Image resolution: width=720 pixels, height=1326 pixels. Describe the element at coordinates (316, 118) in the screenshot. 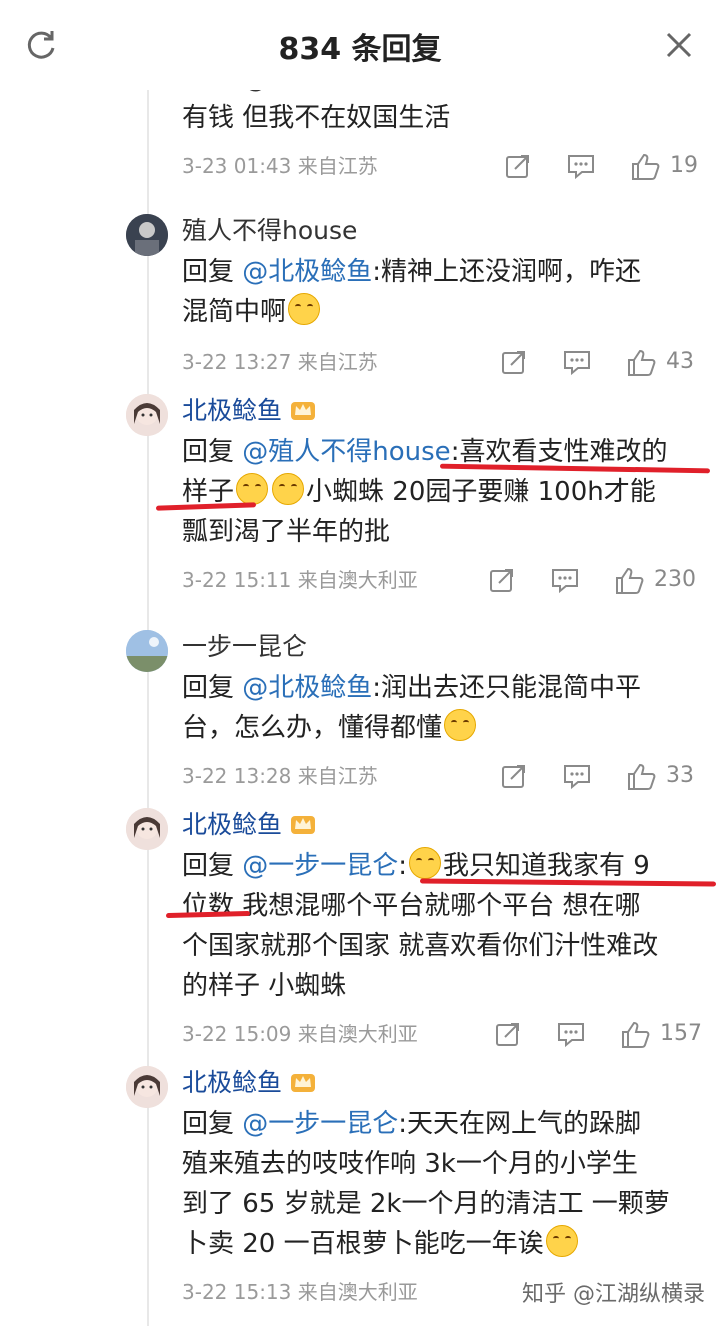

I see `comment-text: 有钱 但我不在奴国生活` at that location.